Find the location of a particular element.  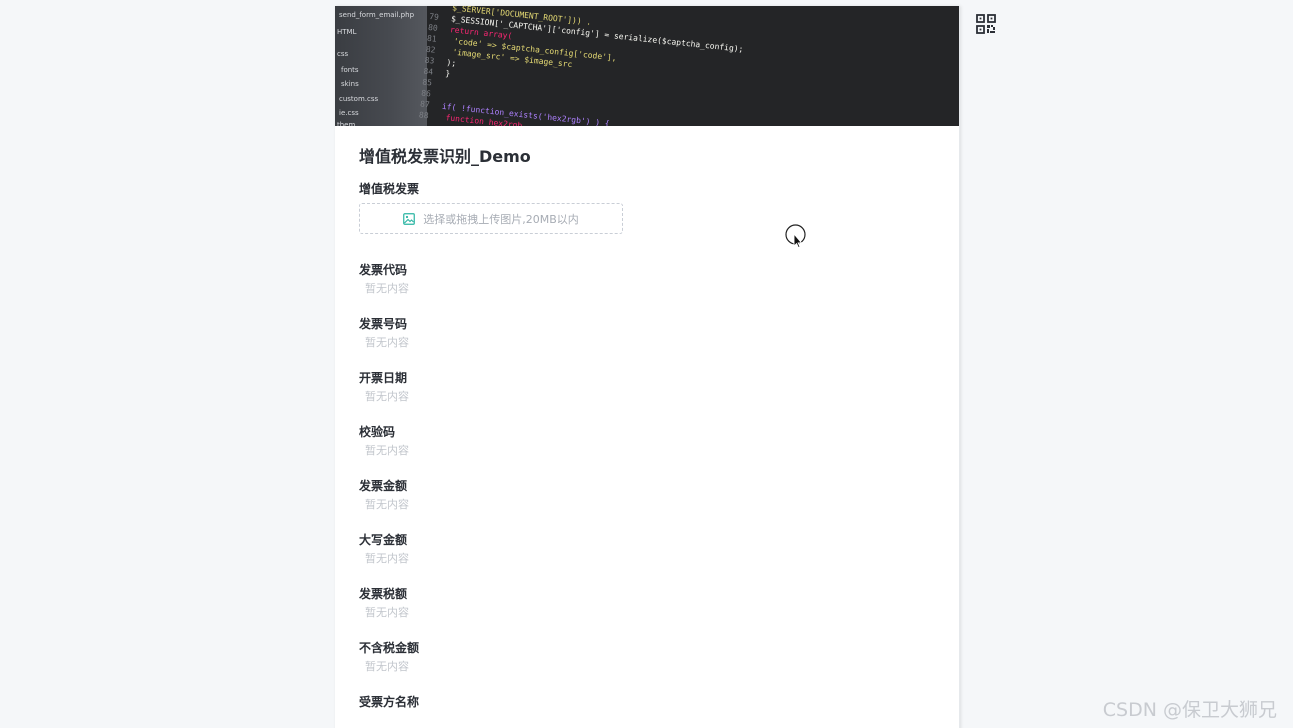

field-label: 发票代码 is located at coordinates (383, 270).